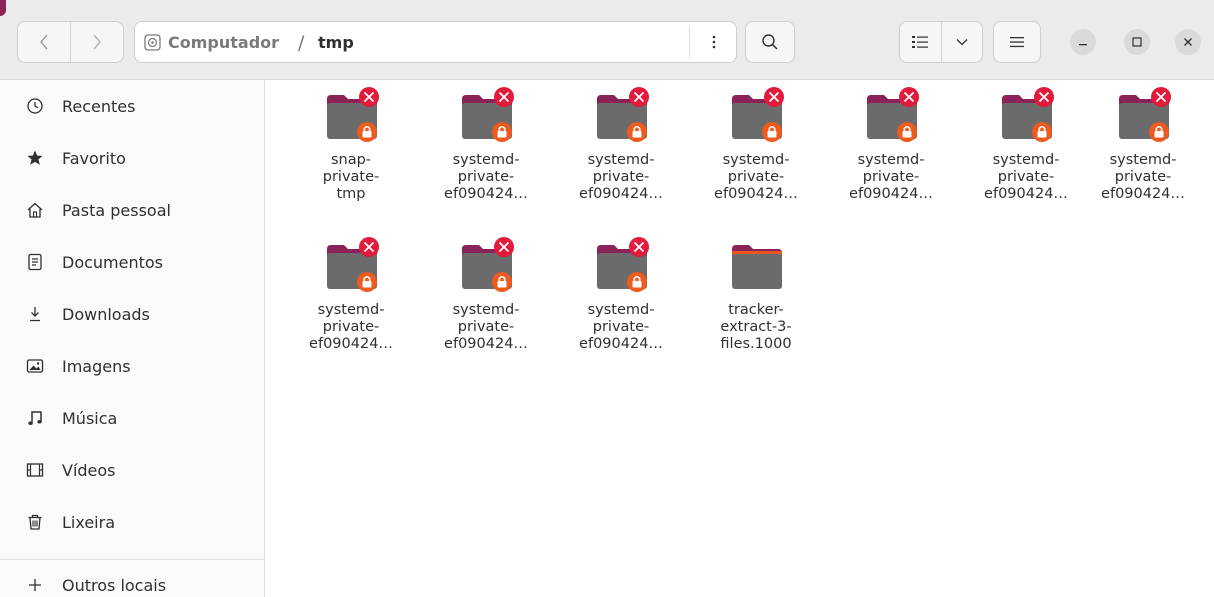 This screenshot has height=597, width=1214. I want to click on path-menu-button, so click(714, 42).